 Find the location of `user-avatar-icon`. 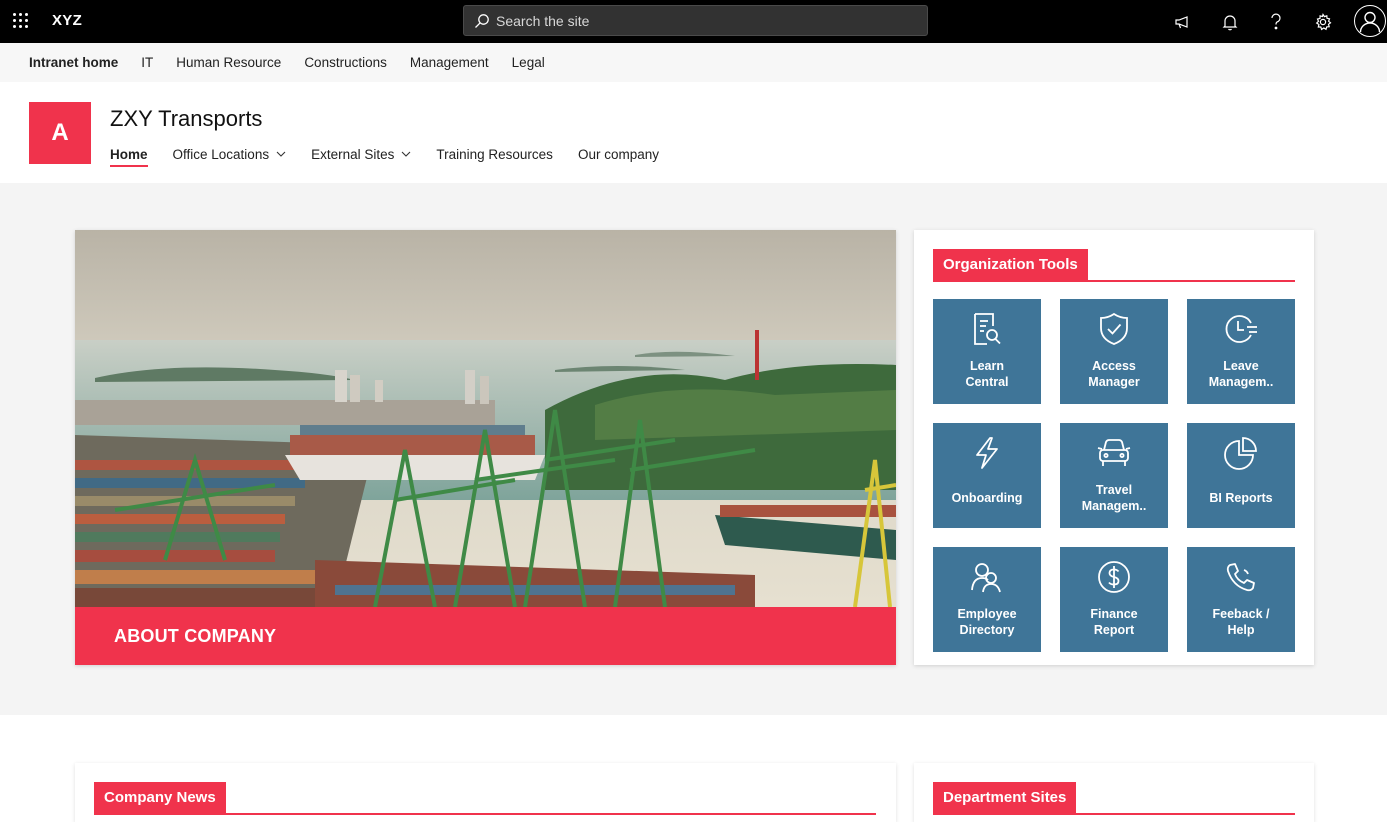

user-avatar-icon is located at coordinates (1370, 21).